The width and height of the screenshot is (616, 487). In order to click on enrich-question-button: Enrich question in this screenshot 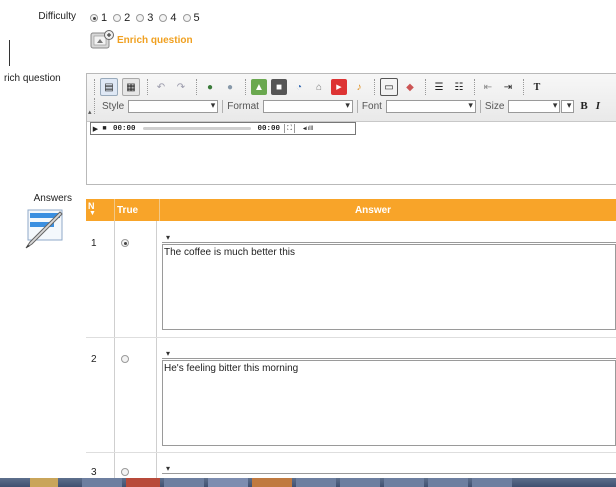, I will do `click(141, 40)`.